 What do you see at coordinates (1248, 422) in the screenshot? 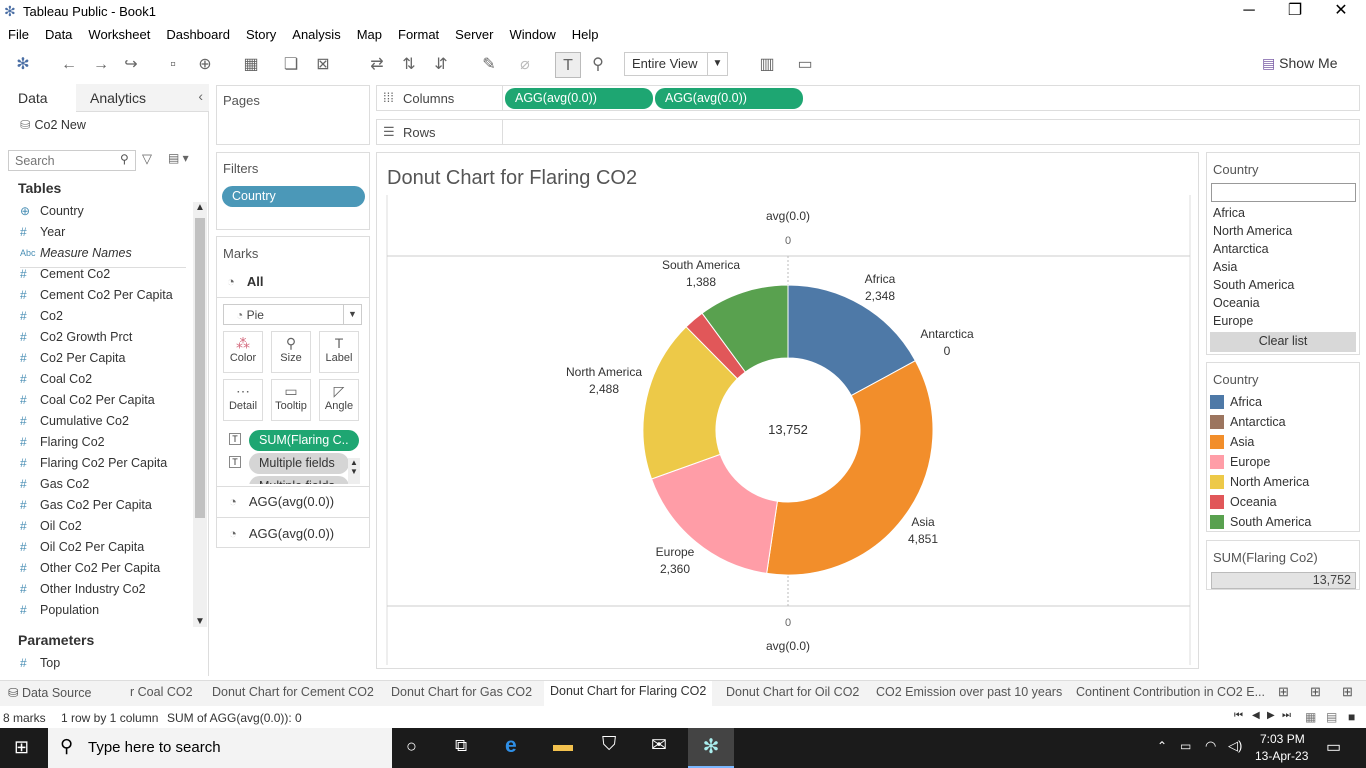
I see `legend-item: Antarctica` at bounding box center [1248, 422].